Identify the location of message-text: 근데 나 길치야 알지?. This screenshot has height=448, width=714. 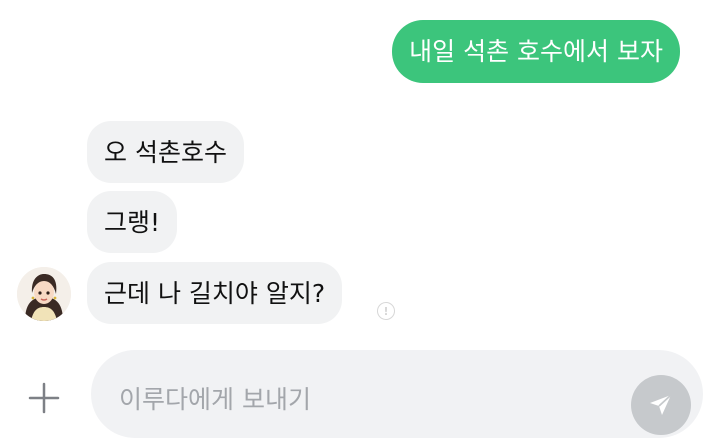
(215, 293).